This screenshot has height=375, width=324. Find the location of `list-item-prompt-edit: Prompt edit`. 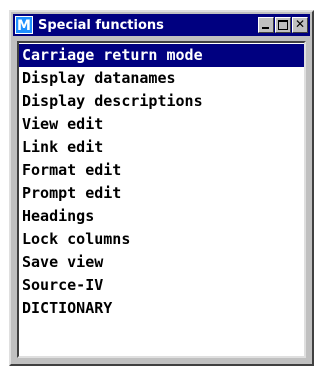

list-item-prompt-edit: Prompt edit is located at coordinates (161, 193).